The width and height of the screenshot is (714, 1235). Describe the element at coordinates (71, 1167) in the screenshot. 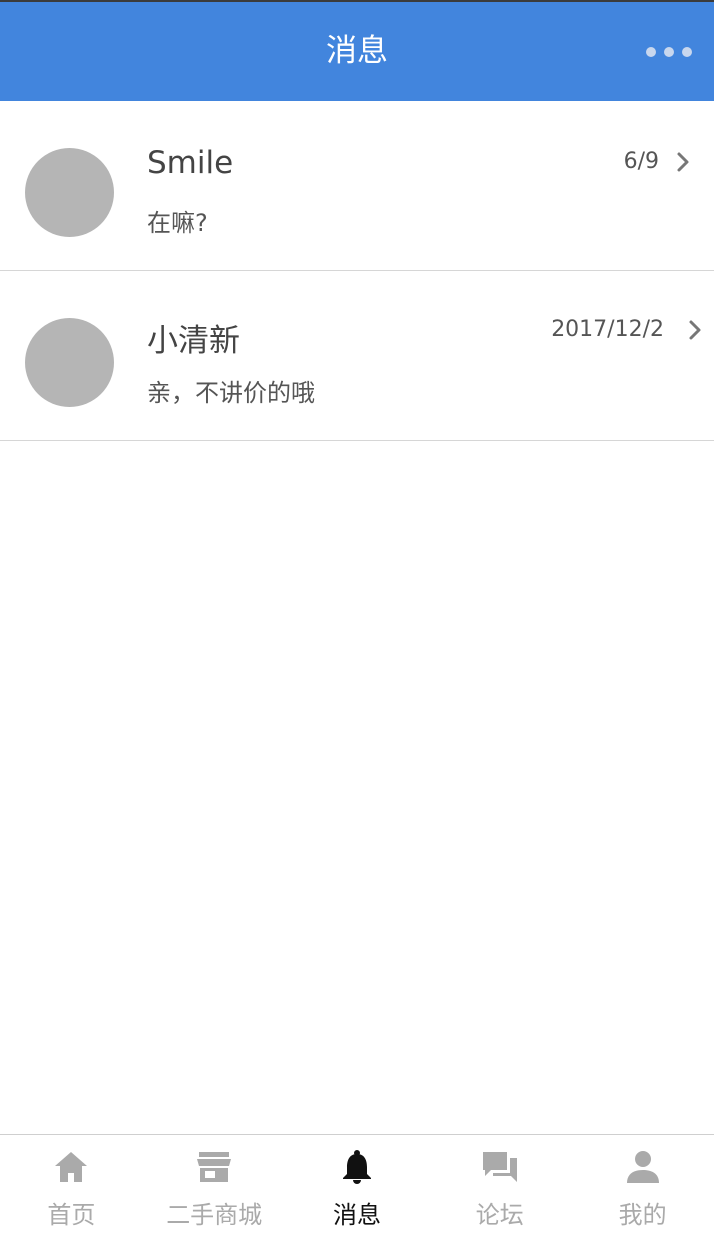

I see `home-icon` at that location.